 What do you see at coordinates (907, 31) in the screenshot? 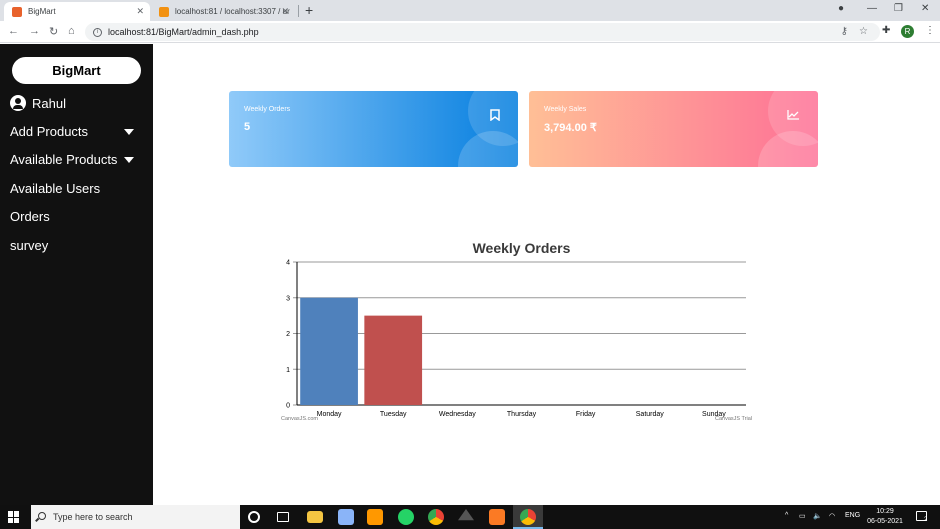
I see `profile-avatar: R` at bounding box center [907, 31].